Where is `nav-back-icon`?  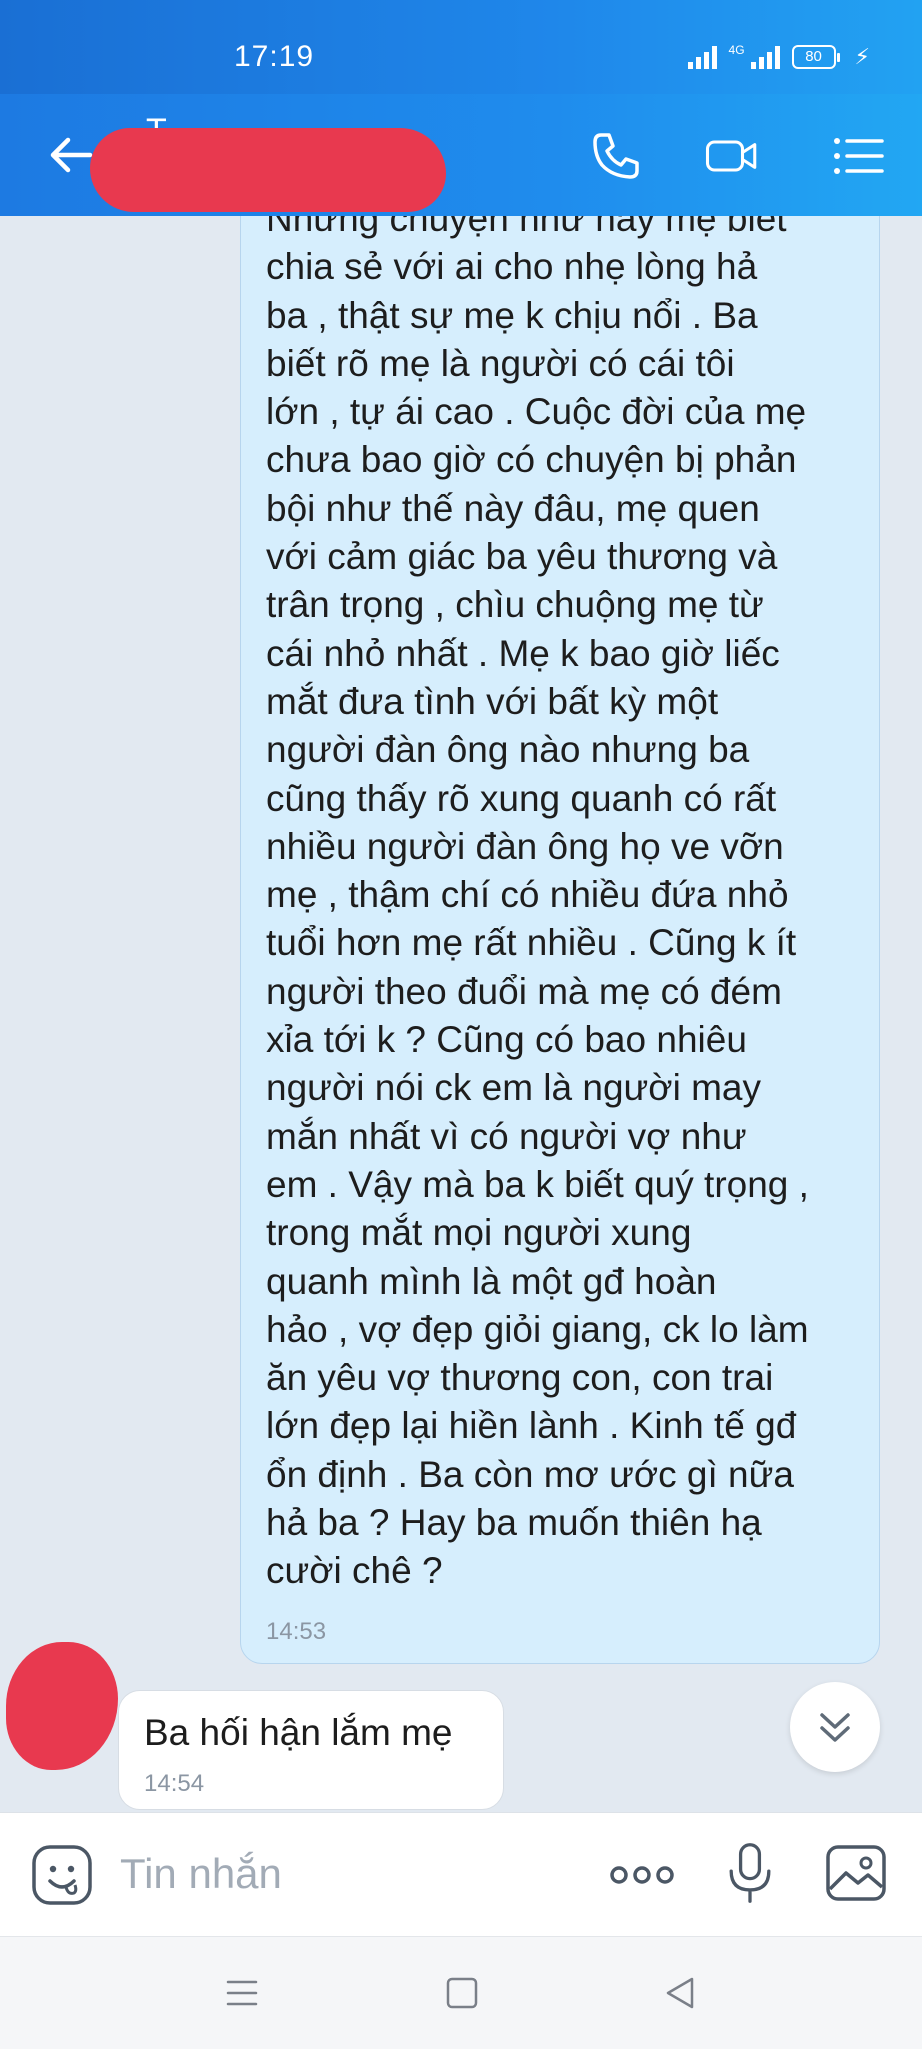
nav-back-icon is located at coordinates (680, 1993).